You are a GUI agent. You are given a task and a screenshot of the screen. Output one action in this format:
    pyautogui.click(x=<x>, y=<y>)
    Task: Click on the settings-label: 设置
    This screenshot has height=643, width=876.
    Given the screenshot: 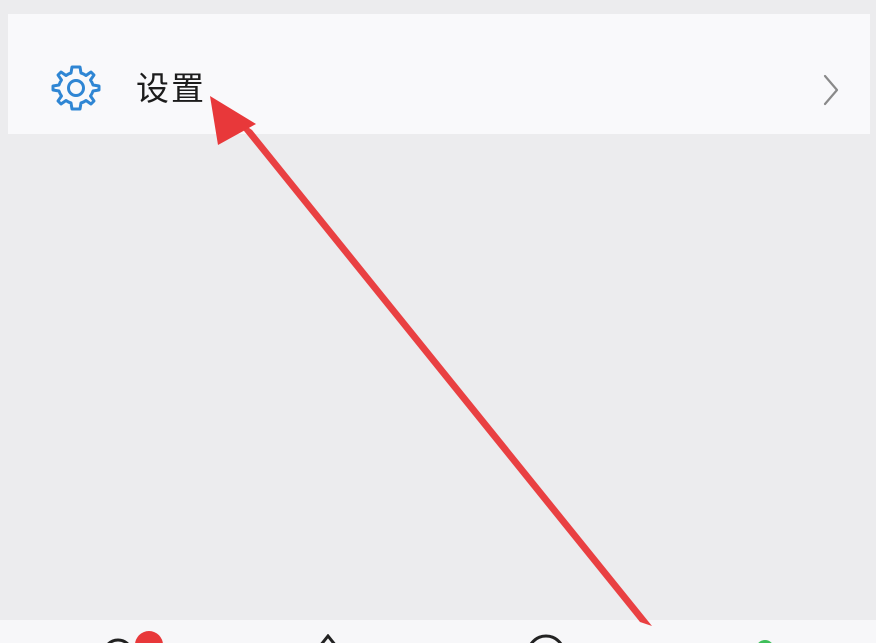 What is the action you would take?
    pyautogui.click(x=171, y=88)
    